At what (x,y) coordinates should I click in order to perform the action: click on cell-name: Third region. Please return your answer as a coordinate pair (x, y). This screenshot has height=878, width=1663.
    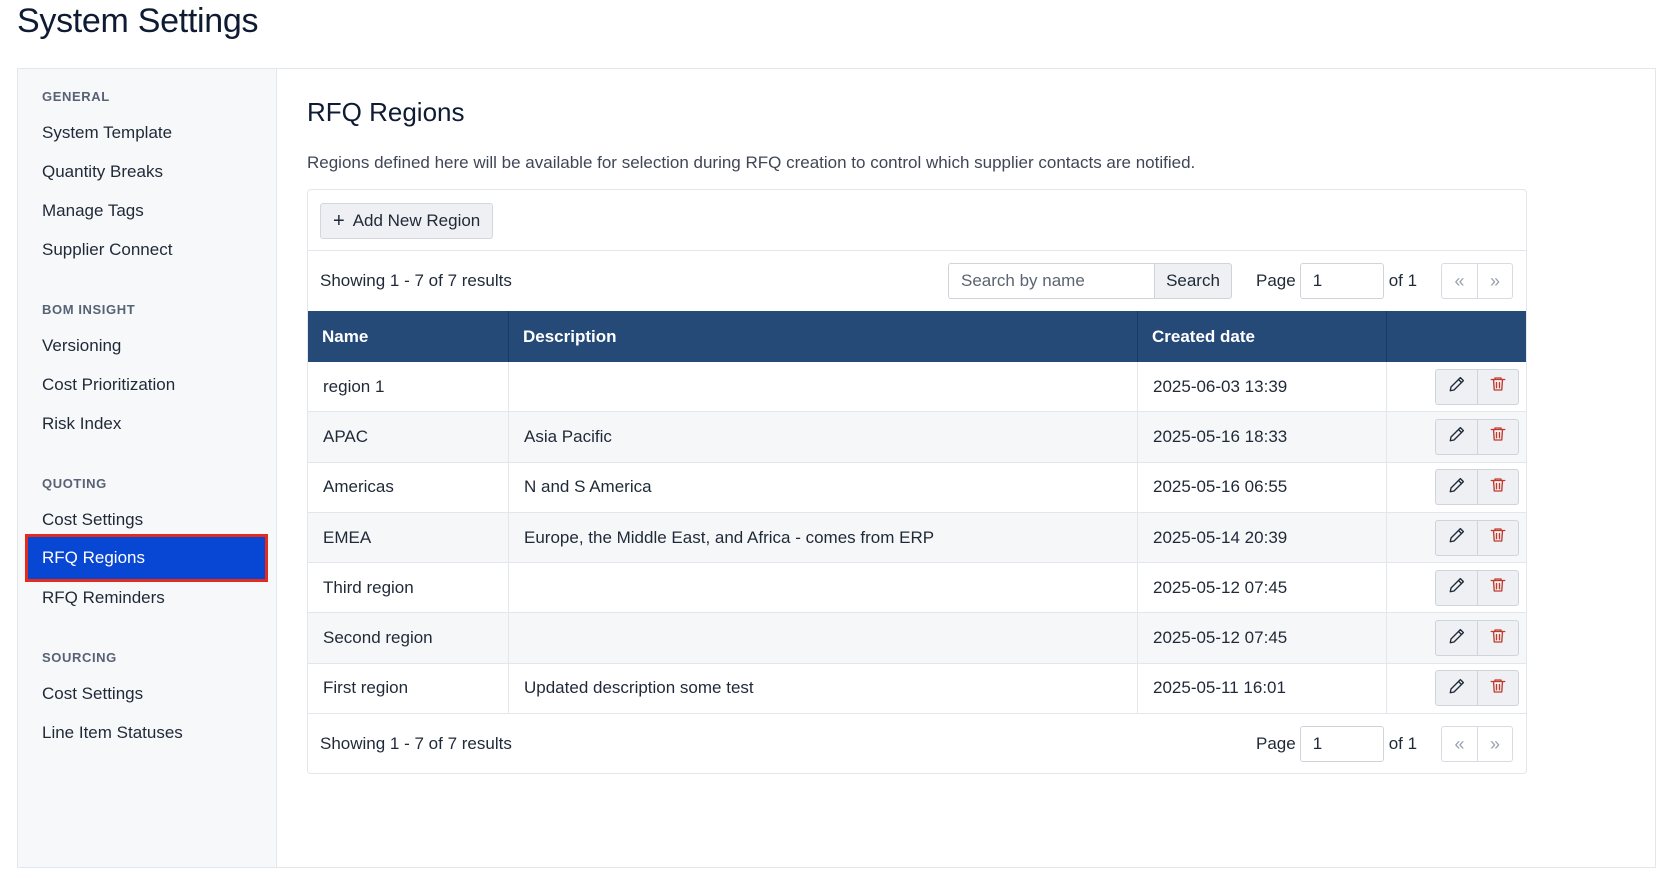
    Looking at the image, I should click on (408, 588).